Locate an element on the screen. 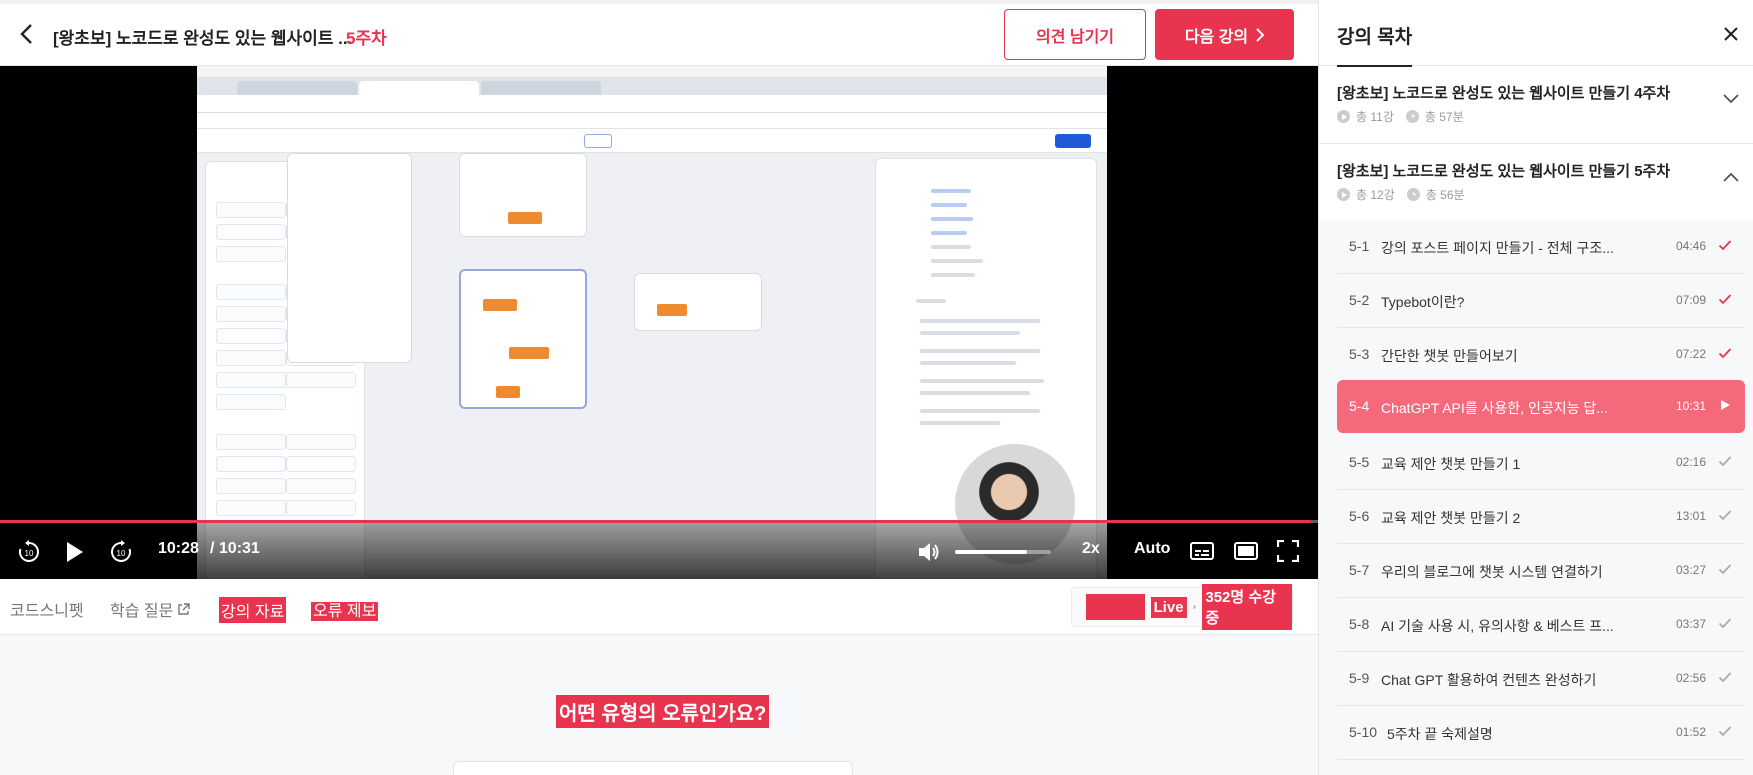 The height and width of the screenshot is (775, 1753). lesson-duration: 07:09 is located at coordinates (1691, 300).